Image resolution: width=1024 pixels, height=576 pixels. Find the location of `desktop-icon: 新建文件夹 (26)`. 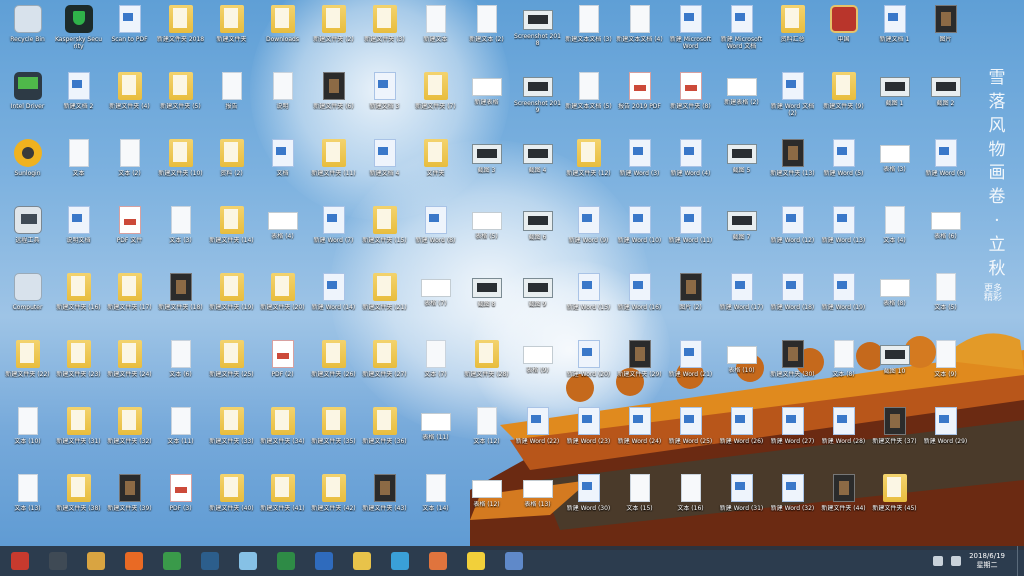

desktop-icon: 新建文件夹 (26) is located at coordinates (333, 370).